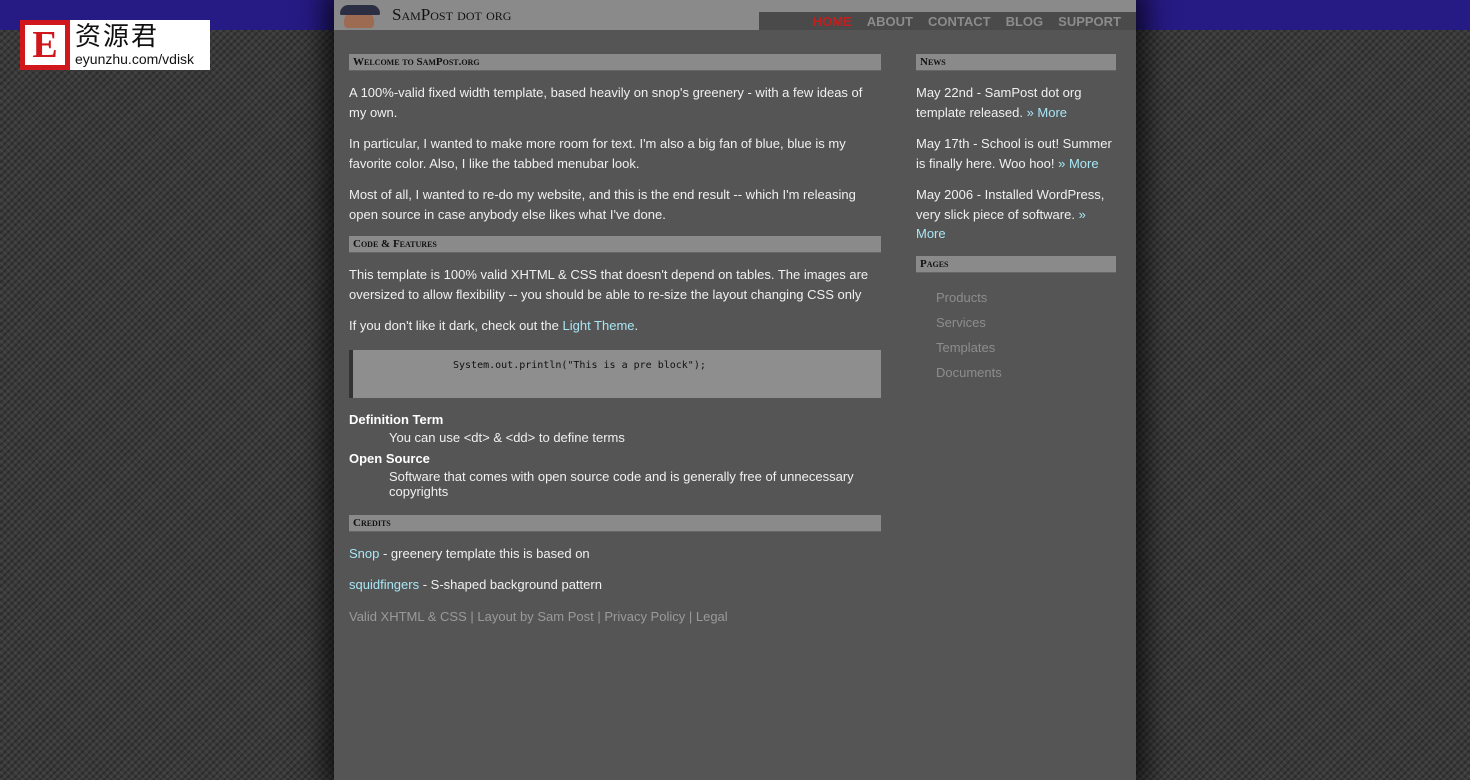 This screenshot has width=1470, height=780. I want to click on nav-contact: CONTACT, so click(959, 21).